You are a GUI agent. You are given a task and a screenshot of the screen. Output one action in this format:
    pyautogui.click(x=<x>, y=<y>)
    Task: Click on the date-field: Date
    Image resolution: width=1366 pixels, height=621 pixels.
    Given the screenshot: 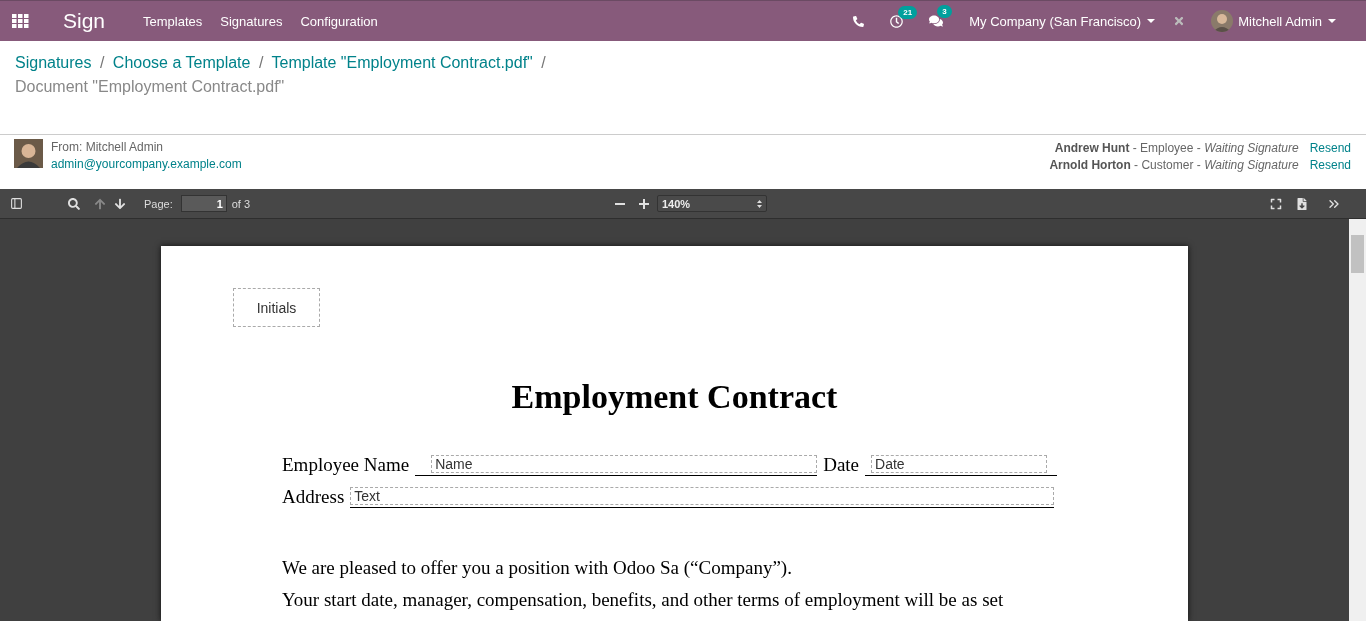 What is the action you would take?
    pyautogui.click(x=959, y=464)
    